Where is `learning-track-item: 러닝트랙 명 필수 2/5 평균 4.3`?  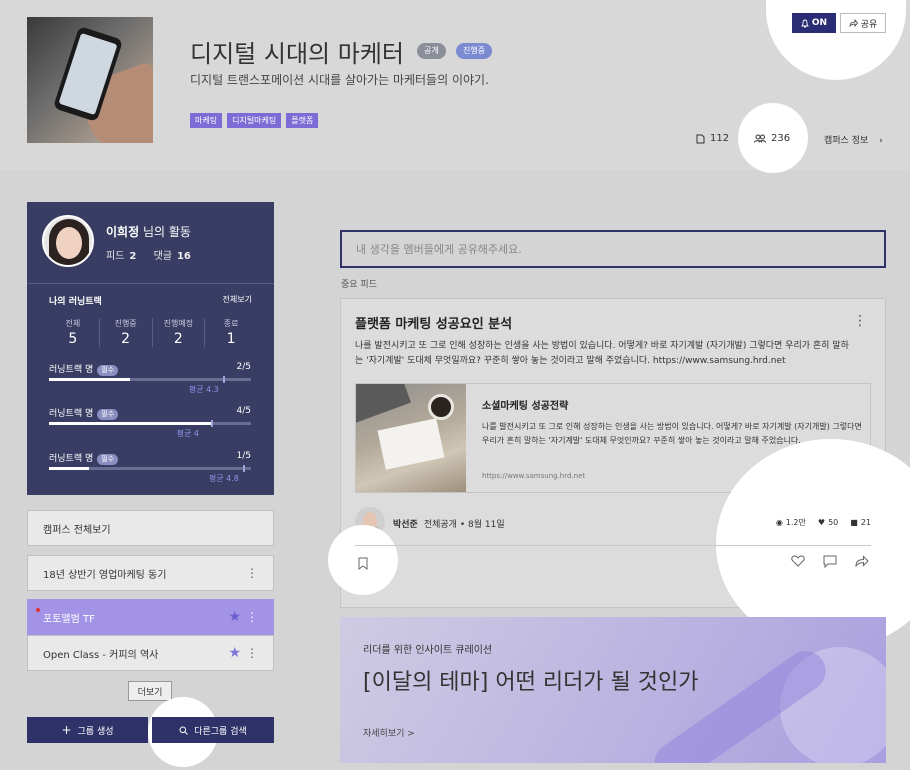 learning-track-item: 러닝트랙 명 필수 2/5 평균 4.3 is located at coordinates (150, 378).